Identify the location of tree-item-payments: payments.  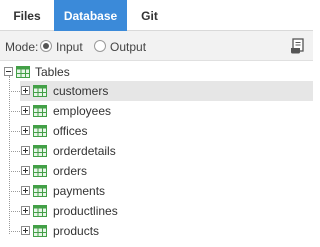
(161, 191).